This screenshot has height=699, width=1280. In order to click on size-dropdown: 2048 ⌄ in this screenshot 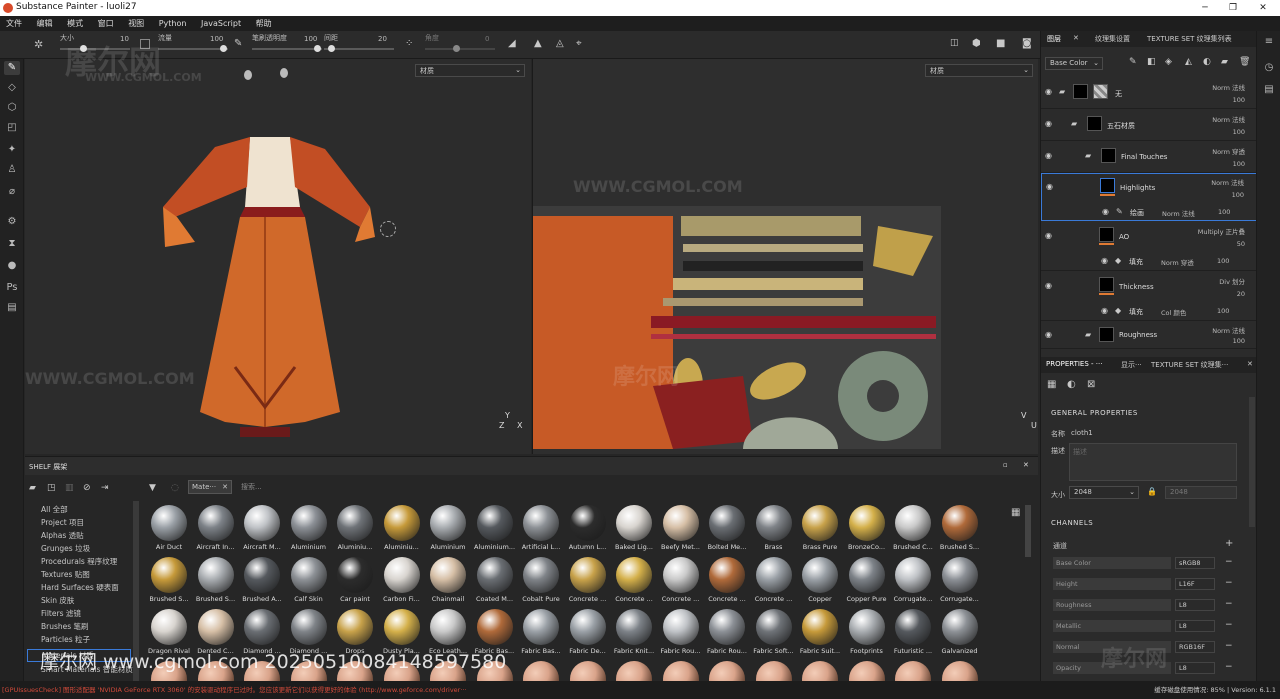, I will do `click(1104, 492)`.